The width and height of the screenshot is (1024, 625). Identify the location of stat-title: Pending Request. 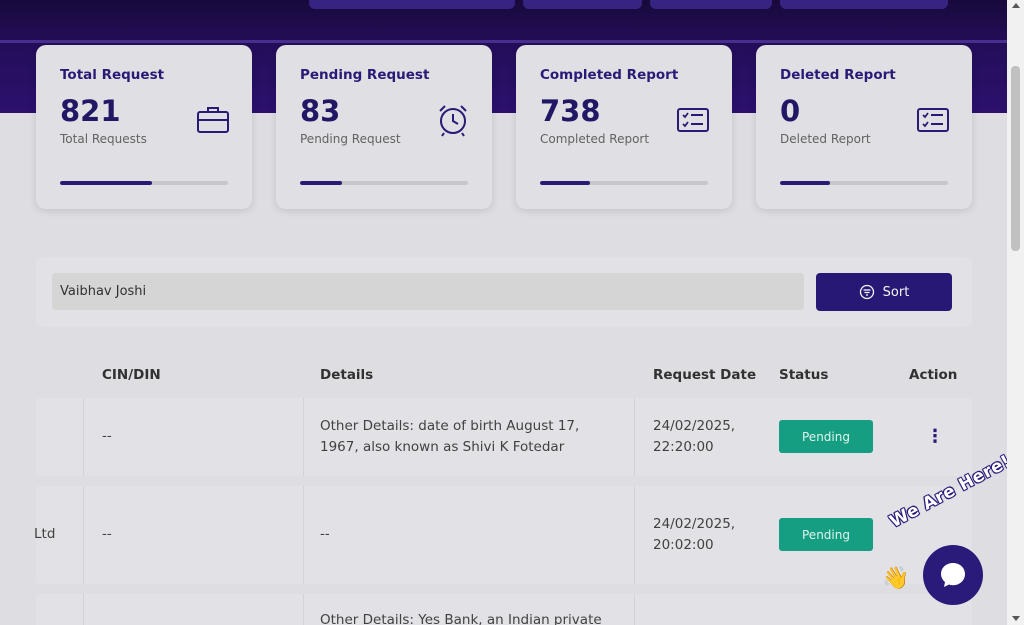
(365, 75).